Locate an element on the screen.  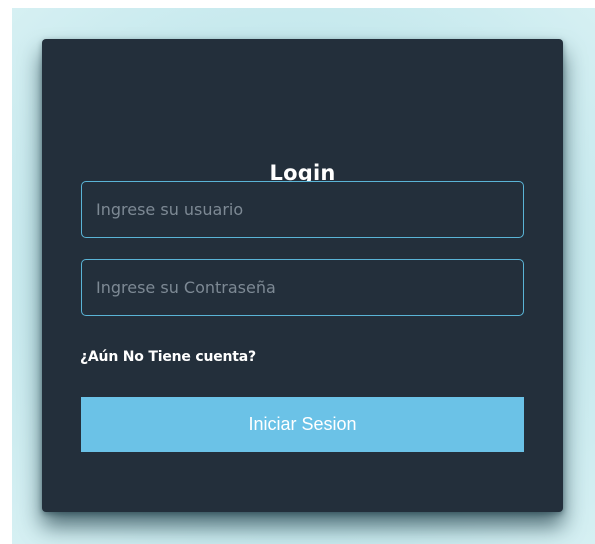
signup-link: ¿Aún No Tiene cuenta? is located at coordinates (168, 357).